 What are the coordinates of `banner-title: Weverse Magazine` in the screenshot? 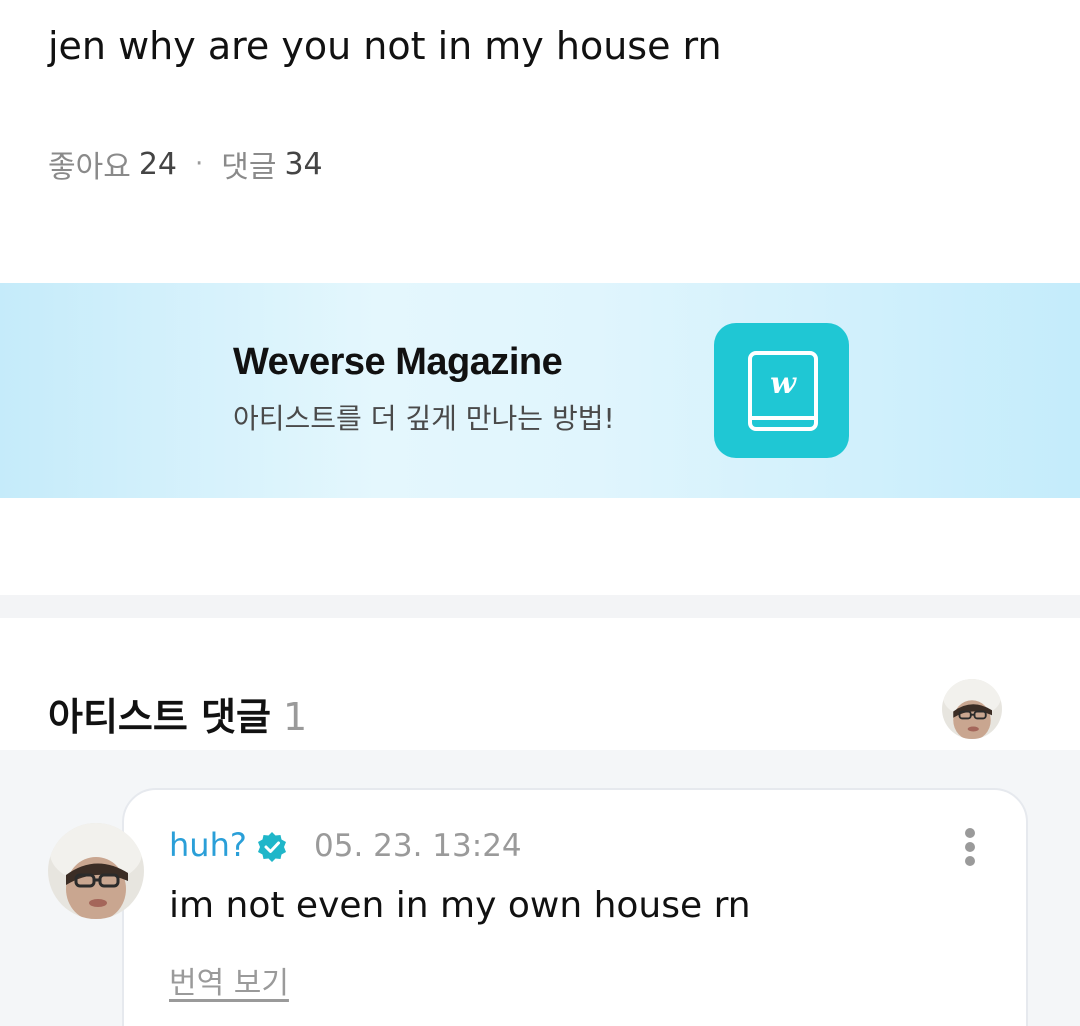 It's located at (398, 362).